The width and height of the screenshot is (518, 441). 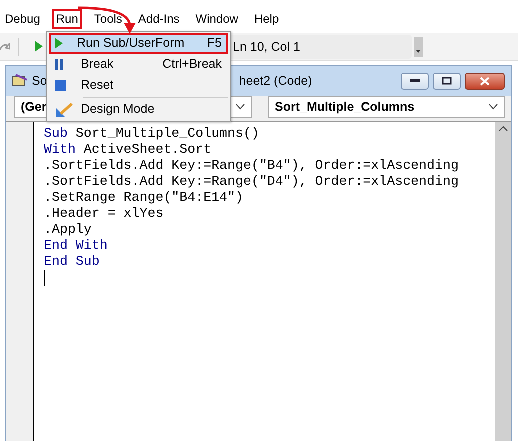 I want to click on stop-icon, so click(x=60, y=85).